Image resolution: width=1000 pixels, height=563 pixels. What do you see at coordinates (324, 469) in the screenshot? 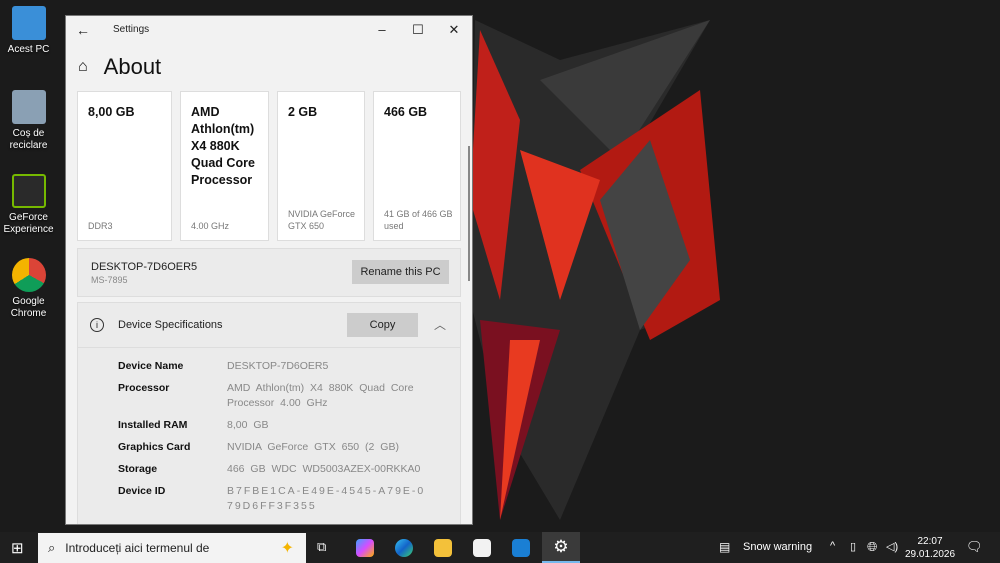
I see `spec-value: 466 GB WDC WD5003AZEX-00RKKA0` at bounding box center [324, 469].